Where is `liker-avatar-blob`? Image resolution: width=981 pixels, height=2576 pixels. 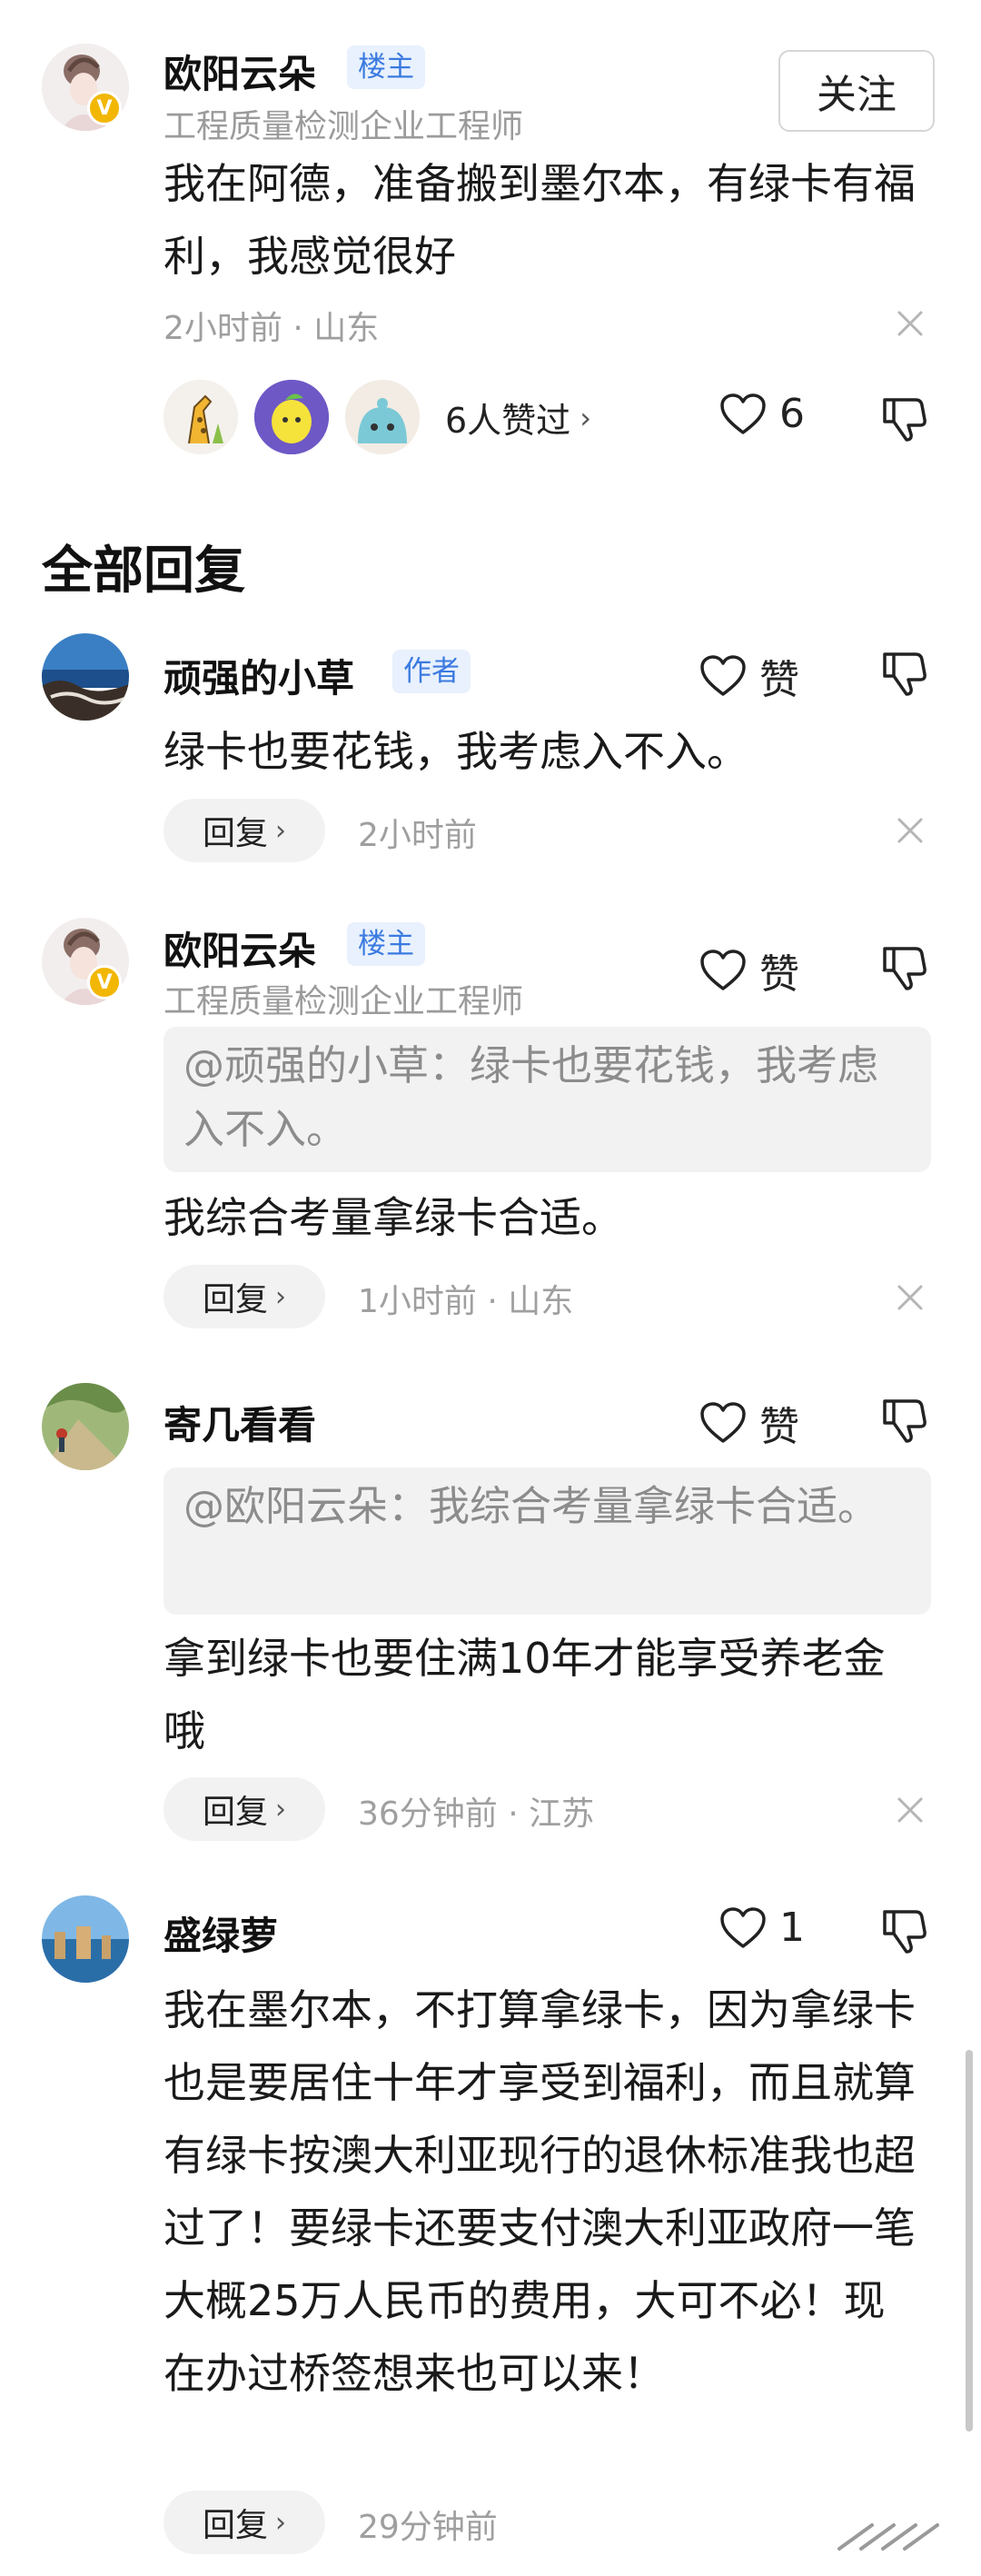
liker-avatar-blob is located at coordinates (382, 417).